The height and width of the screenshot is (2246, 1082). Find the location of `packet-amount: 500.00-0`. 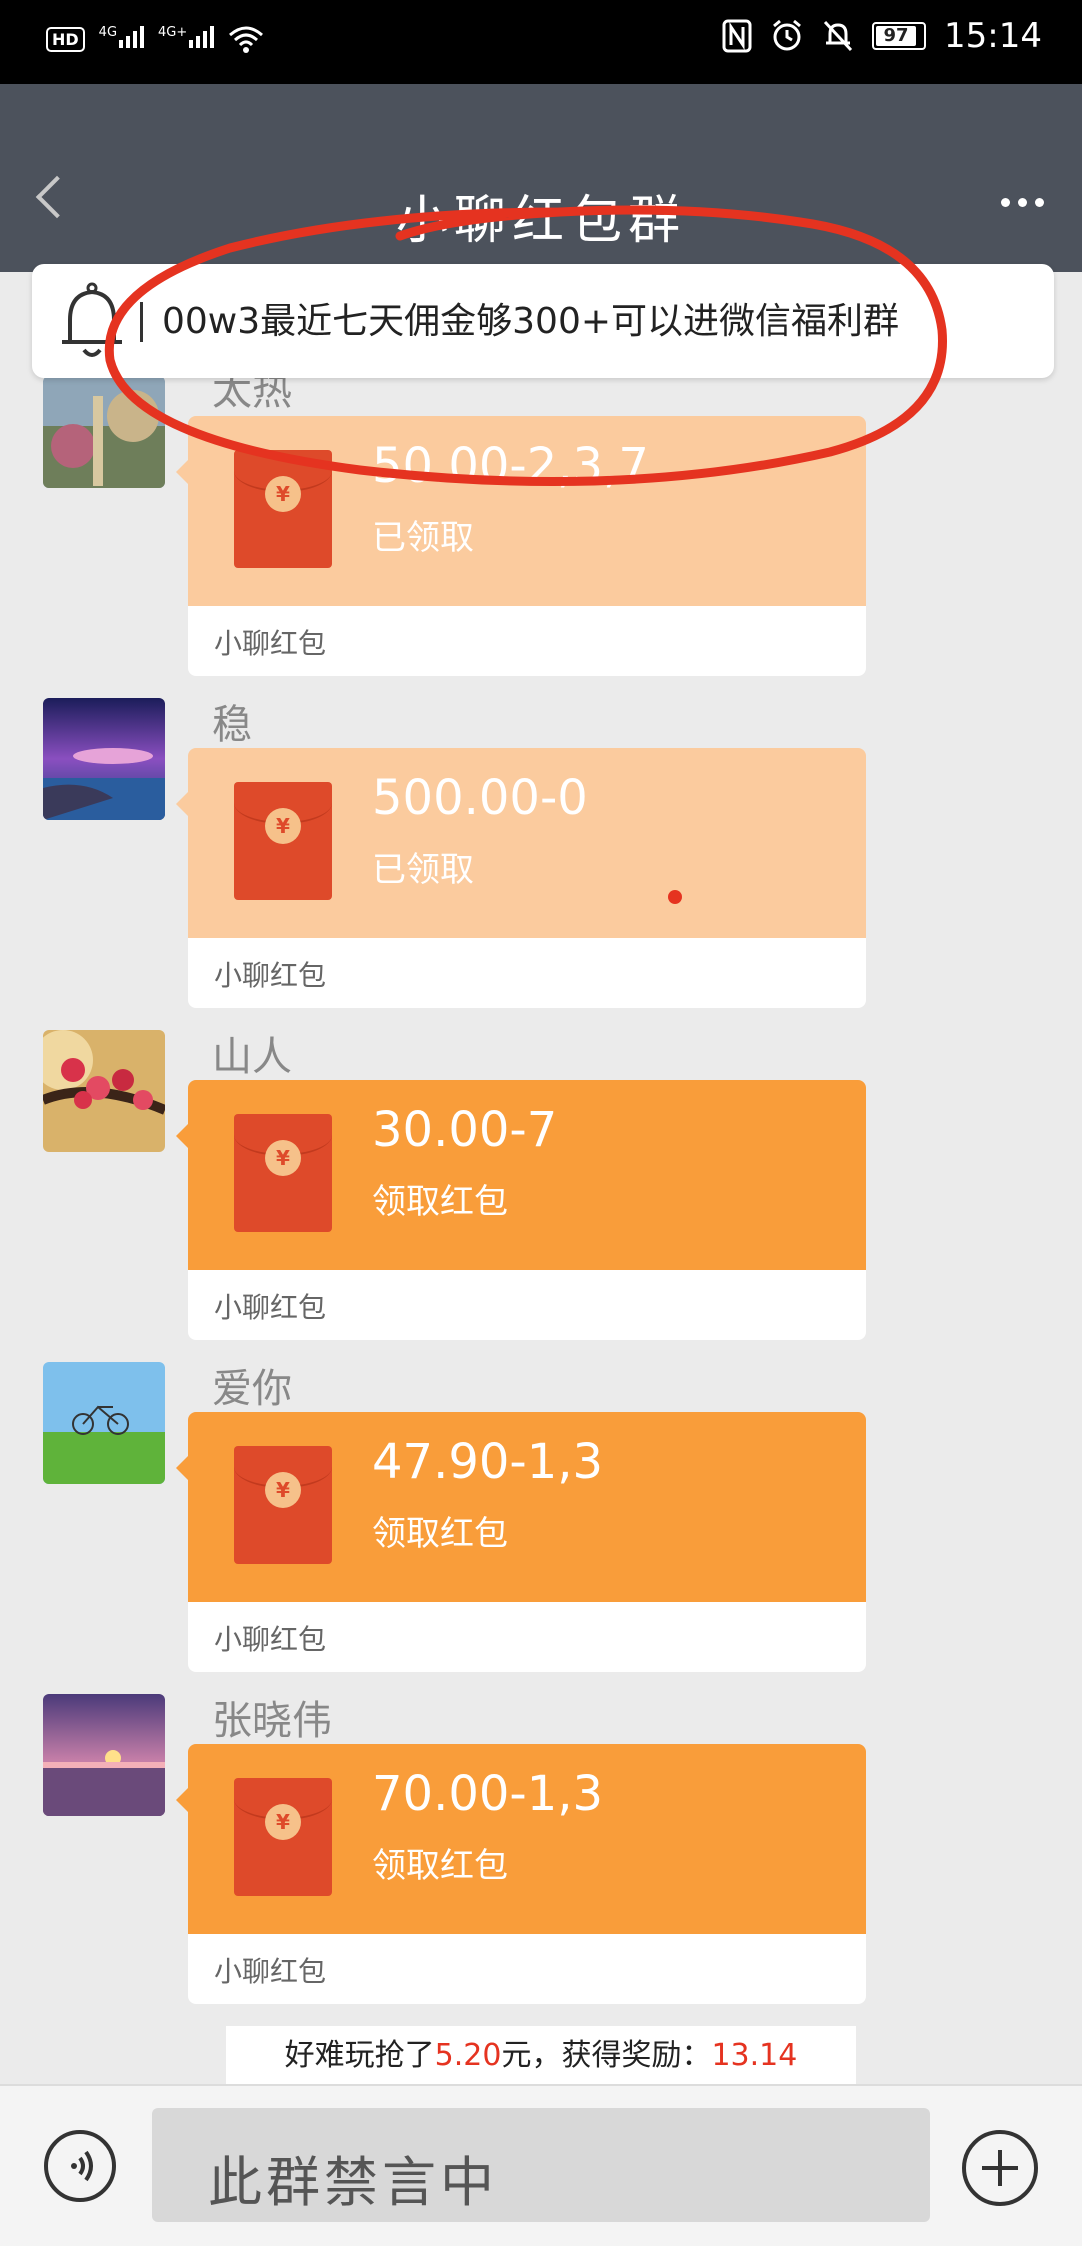

packet-amount: 500.00-0 is located at coordinates (480, 798).